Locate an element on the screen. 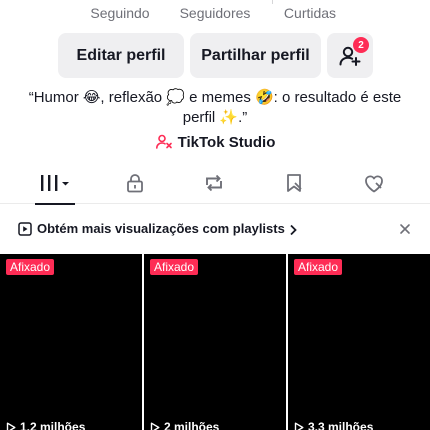 The height and width of the screenshot is (430, 430). playlist-banner-text: Obtém mais visualizações com playlists is located at coordinates (161, 228).